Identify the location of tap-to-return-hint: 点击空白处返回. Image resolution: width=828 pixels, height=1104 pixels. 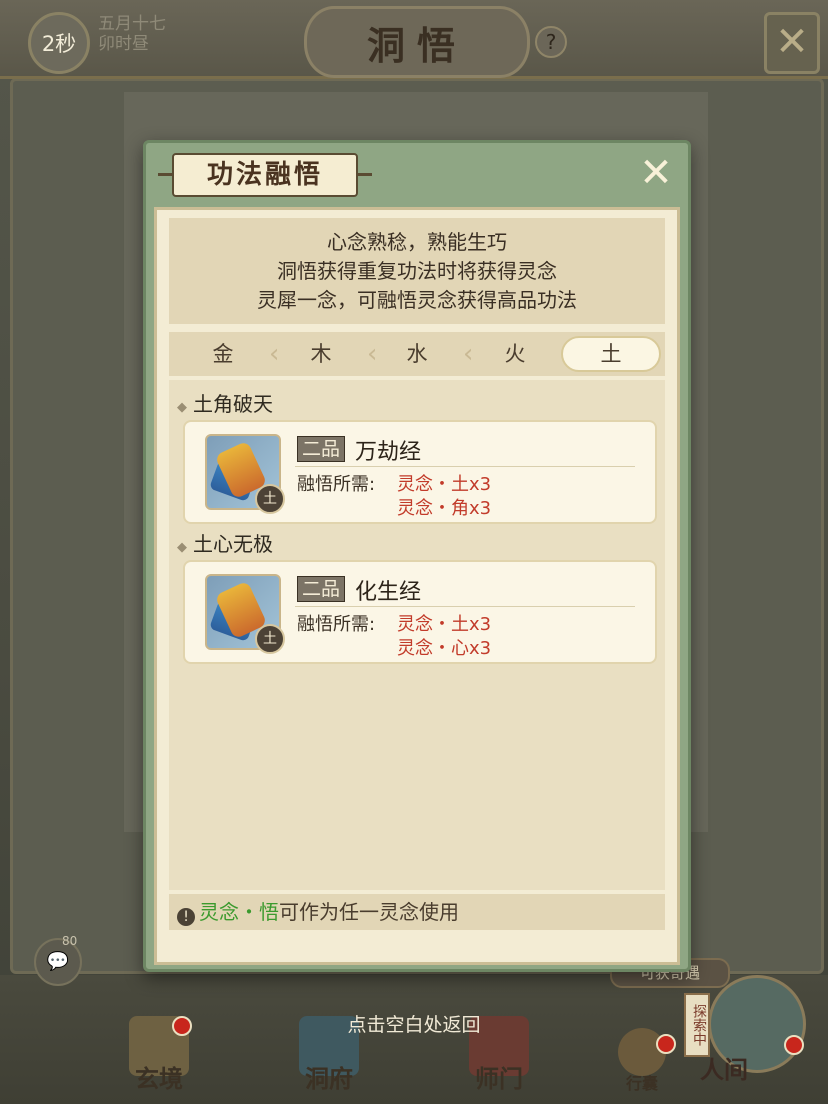
(414, 1023).